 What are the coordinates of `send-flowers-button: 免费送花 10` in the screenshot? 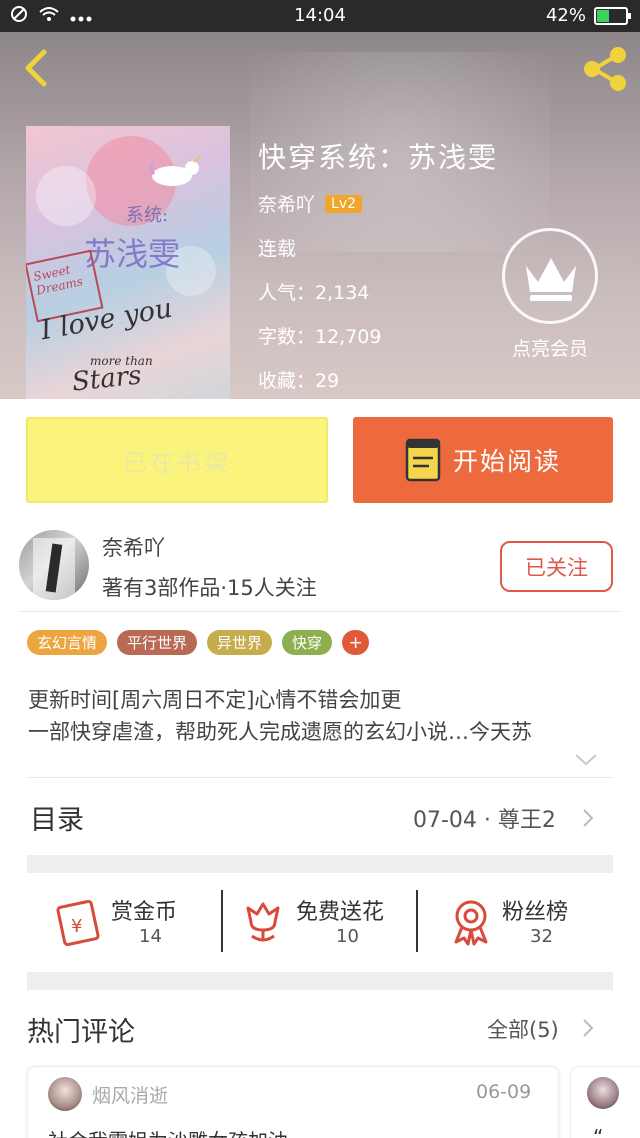 It's located at (327, 922).